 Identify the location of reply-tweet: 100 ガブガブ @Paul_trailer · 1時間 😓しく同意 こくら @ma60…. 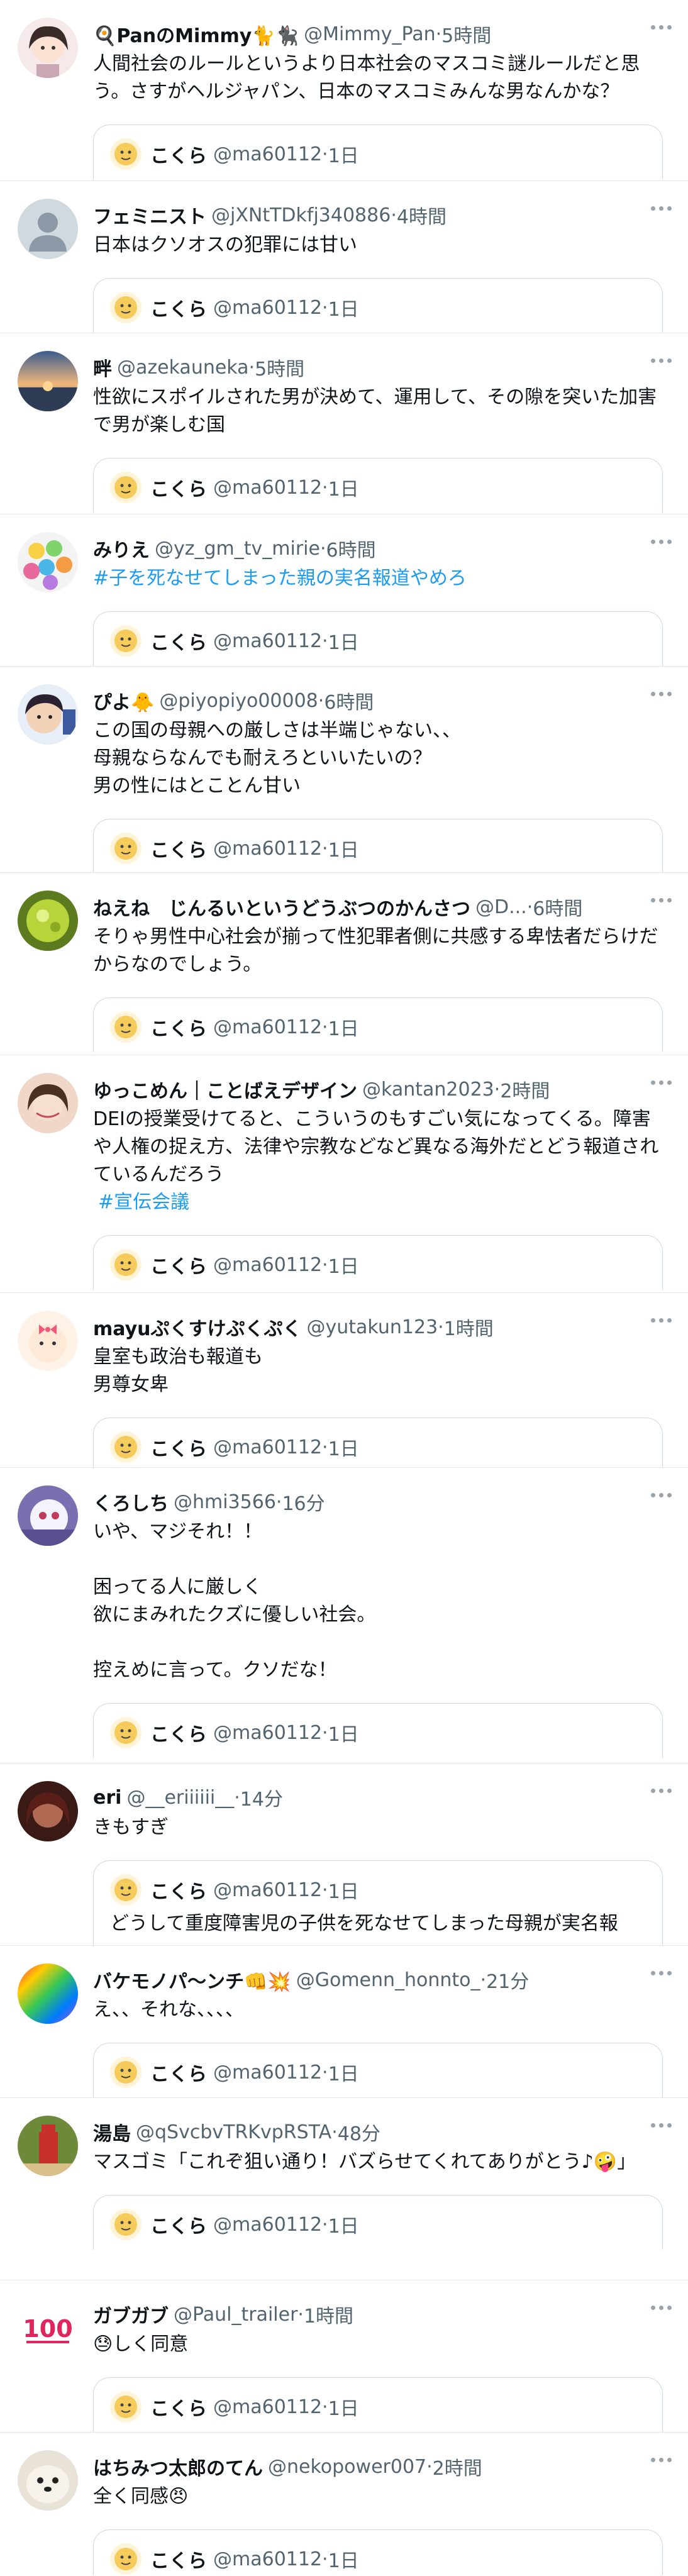
(344, 2356).